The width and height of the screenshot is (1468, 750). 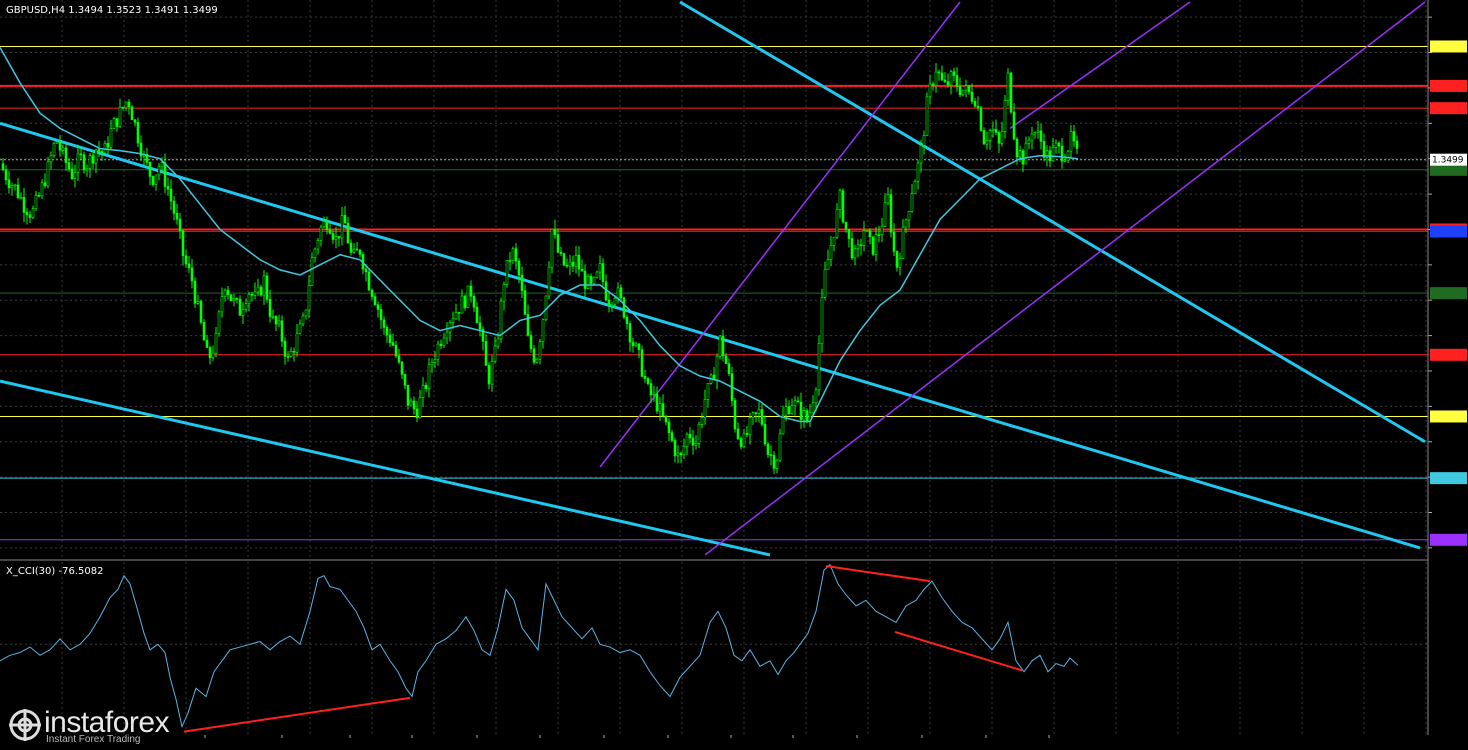 What do you see at coordinates (1448, 161) in the screenshot?
I see `current-price-text: 1.3499` at bounding box center [1448, 161].